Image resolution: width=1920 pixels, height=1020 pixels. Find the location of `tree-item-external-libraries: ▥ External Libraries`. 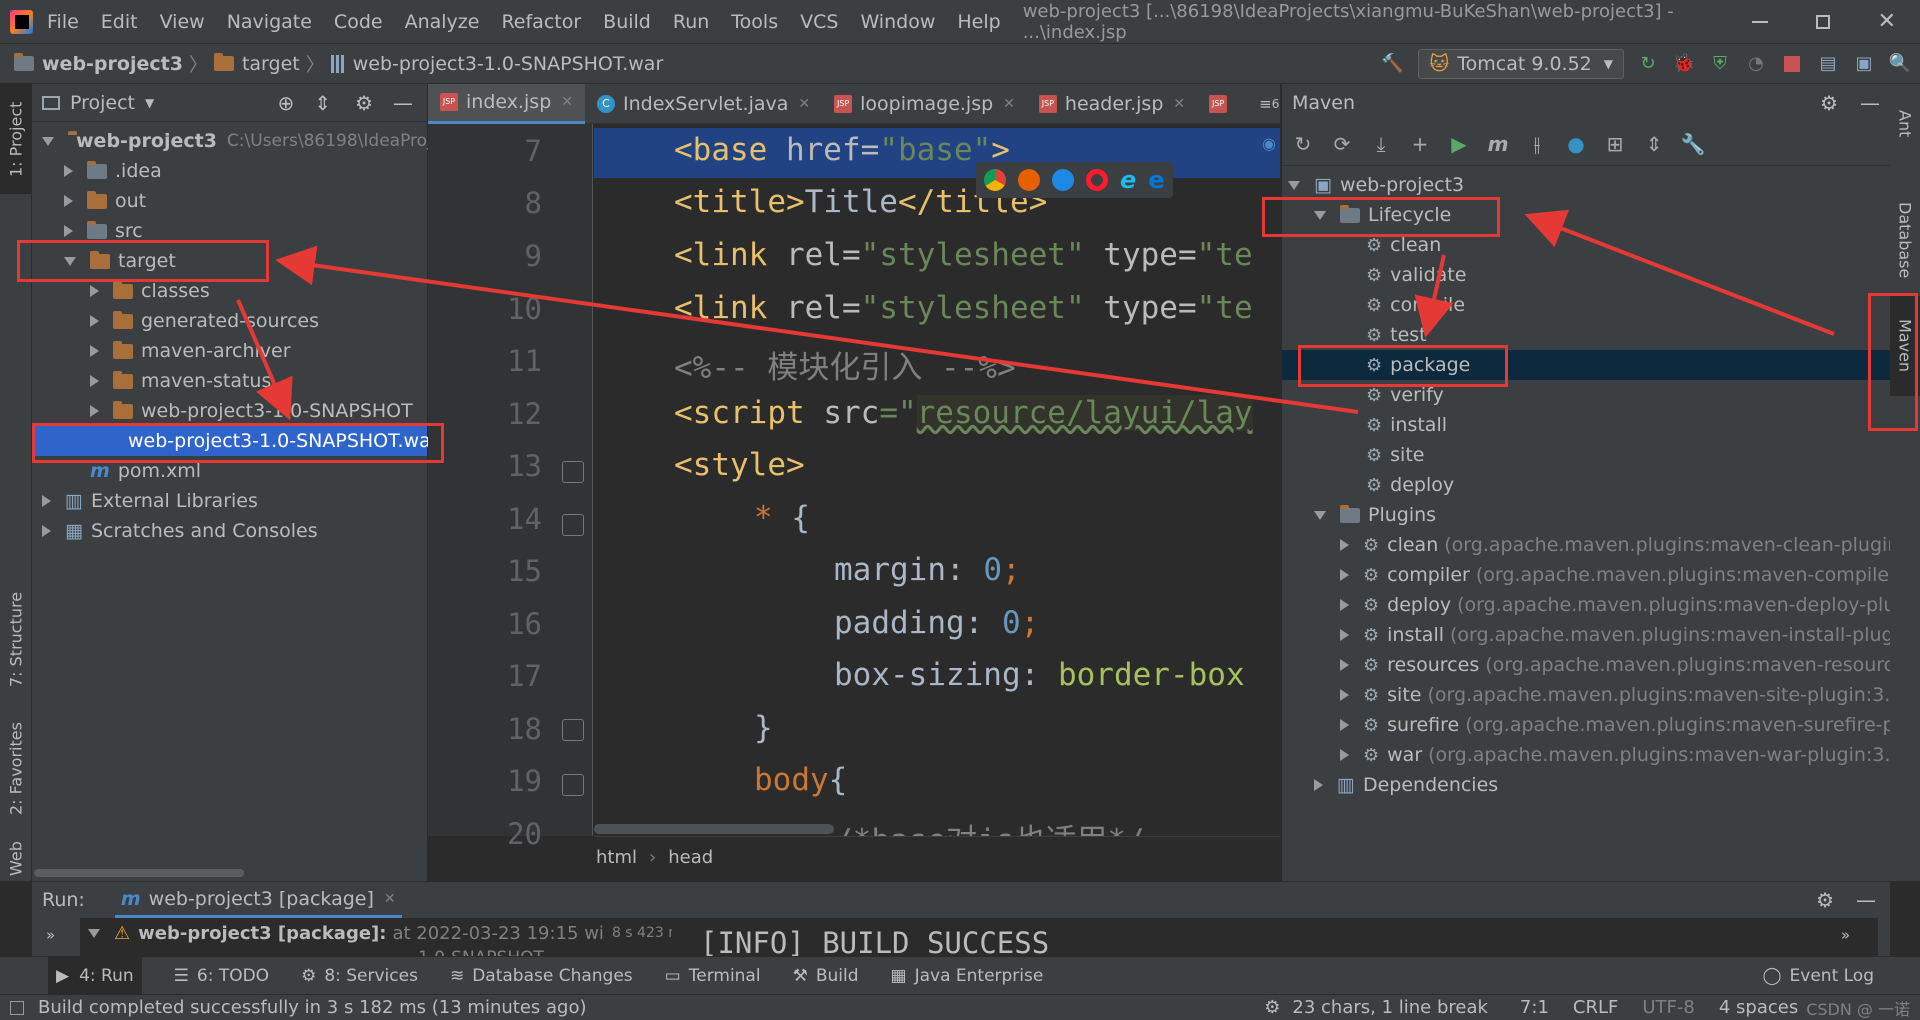

tree-item-external-libraries: ▥ External Libraries is located at coordinates (229, 501).